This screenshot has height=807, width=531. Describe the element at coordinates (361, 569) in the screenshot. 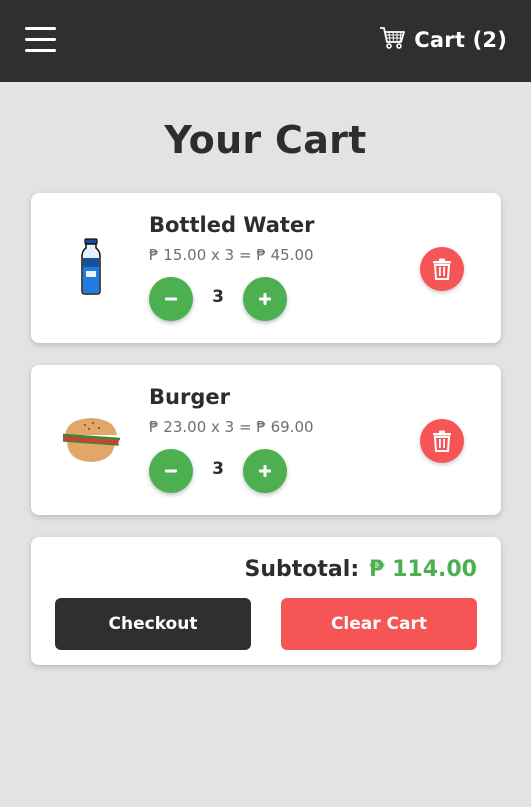

I see `subtotal-row: Subtotal: ₱ 114.00` at that location.